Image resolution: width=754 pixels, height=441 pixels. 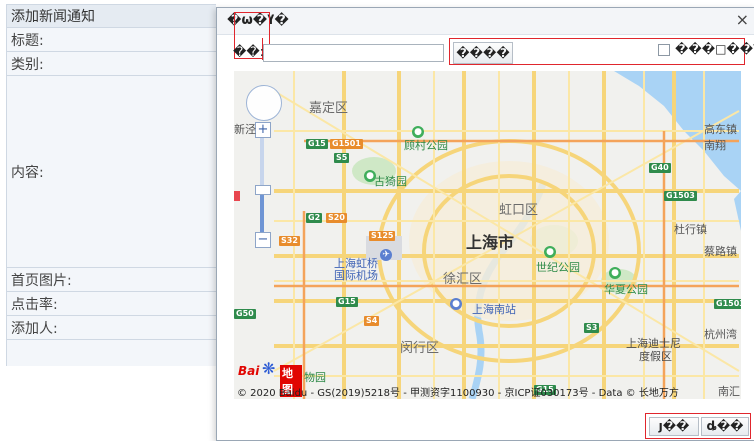 What do you see at coordinates (289, 241) in the screenshot?
I see `road-shield: S32` at bounding box center [289, 241].